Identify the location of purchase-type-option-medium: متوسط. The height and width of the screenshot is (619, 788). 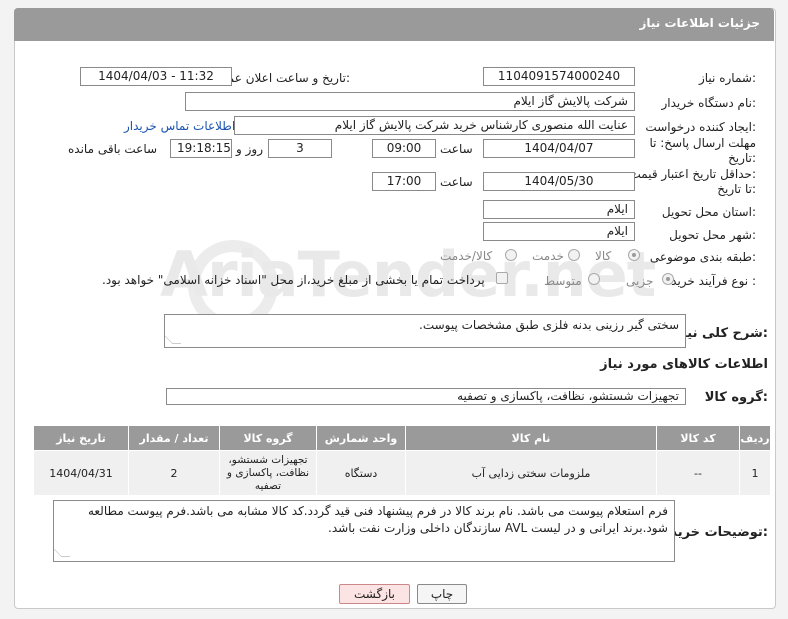
(563, 281).